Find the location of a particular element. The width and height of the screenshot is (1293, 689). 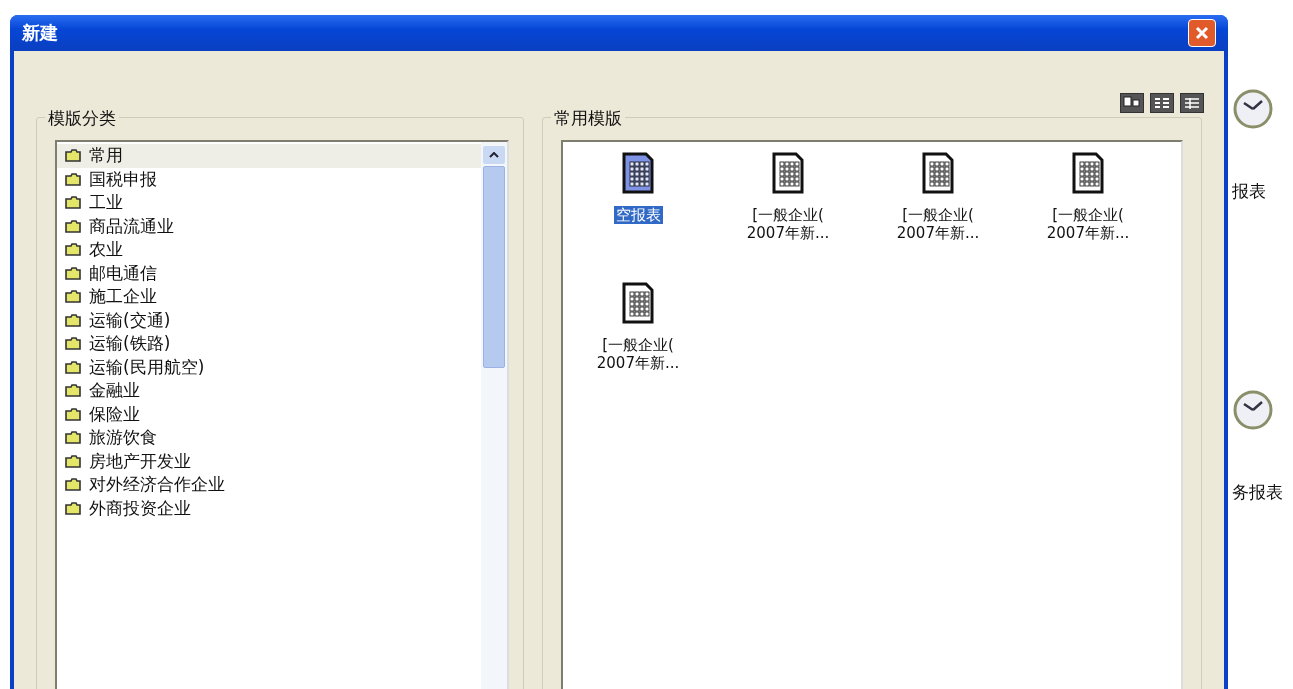

category-item: 工业 is located at coordinates (269, 203).